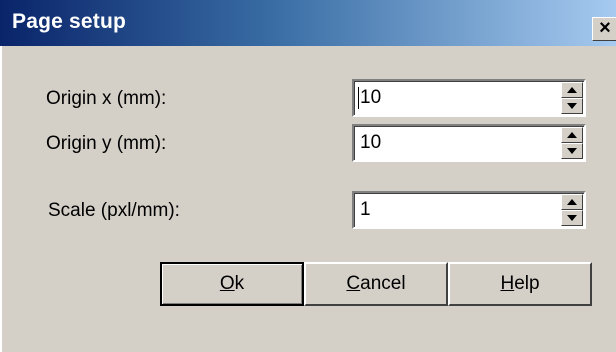  Describe the element at coordinates (469, 210) in the screenshot. I see `scale-spinbox: 1` at that location.